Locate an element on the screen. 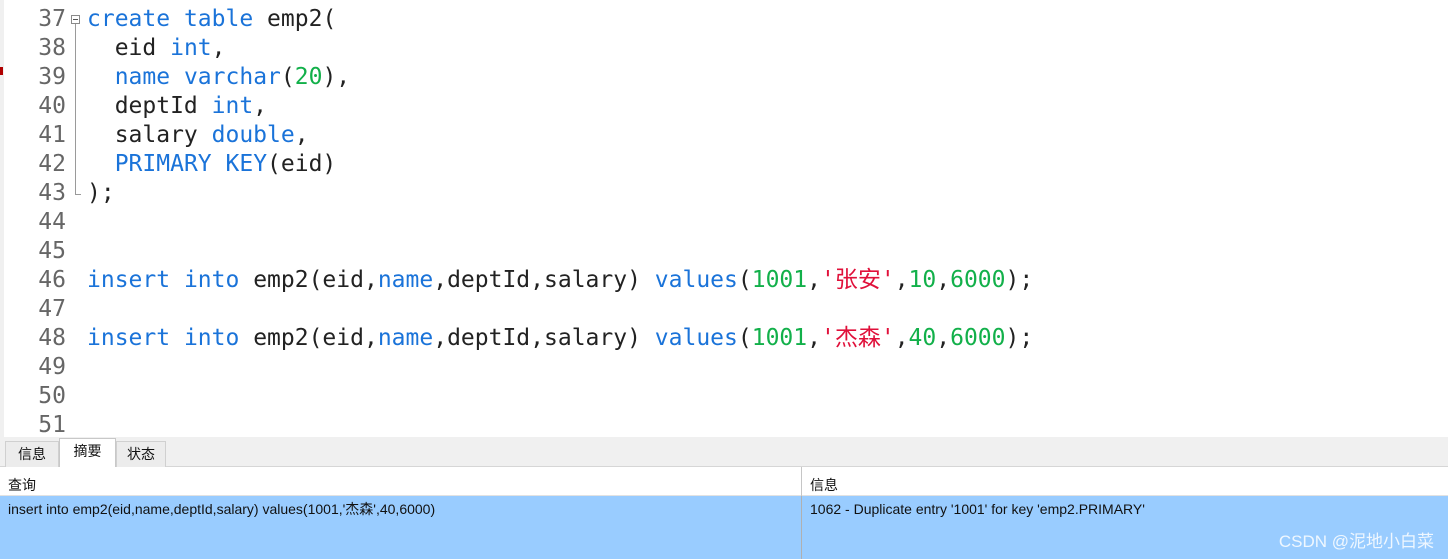 Image resolution: width=1448 pixels, height=559 pixels. code-text: name varchar(20), is located at coordinates (218, 77).